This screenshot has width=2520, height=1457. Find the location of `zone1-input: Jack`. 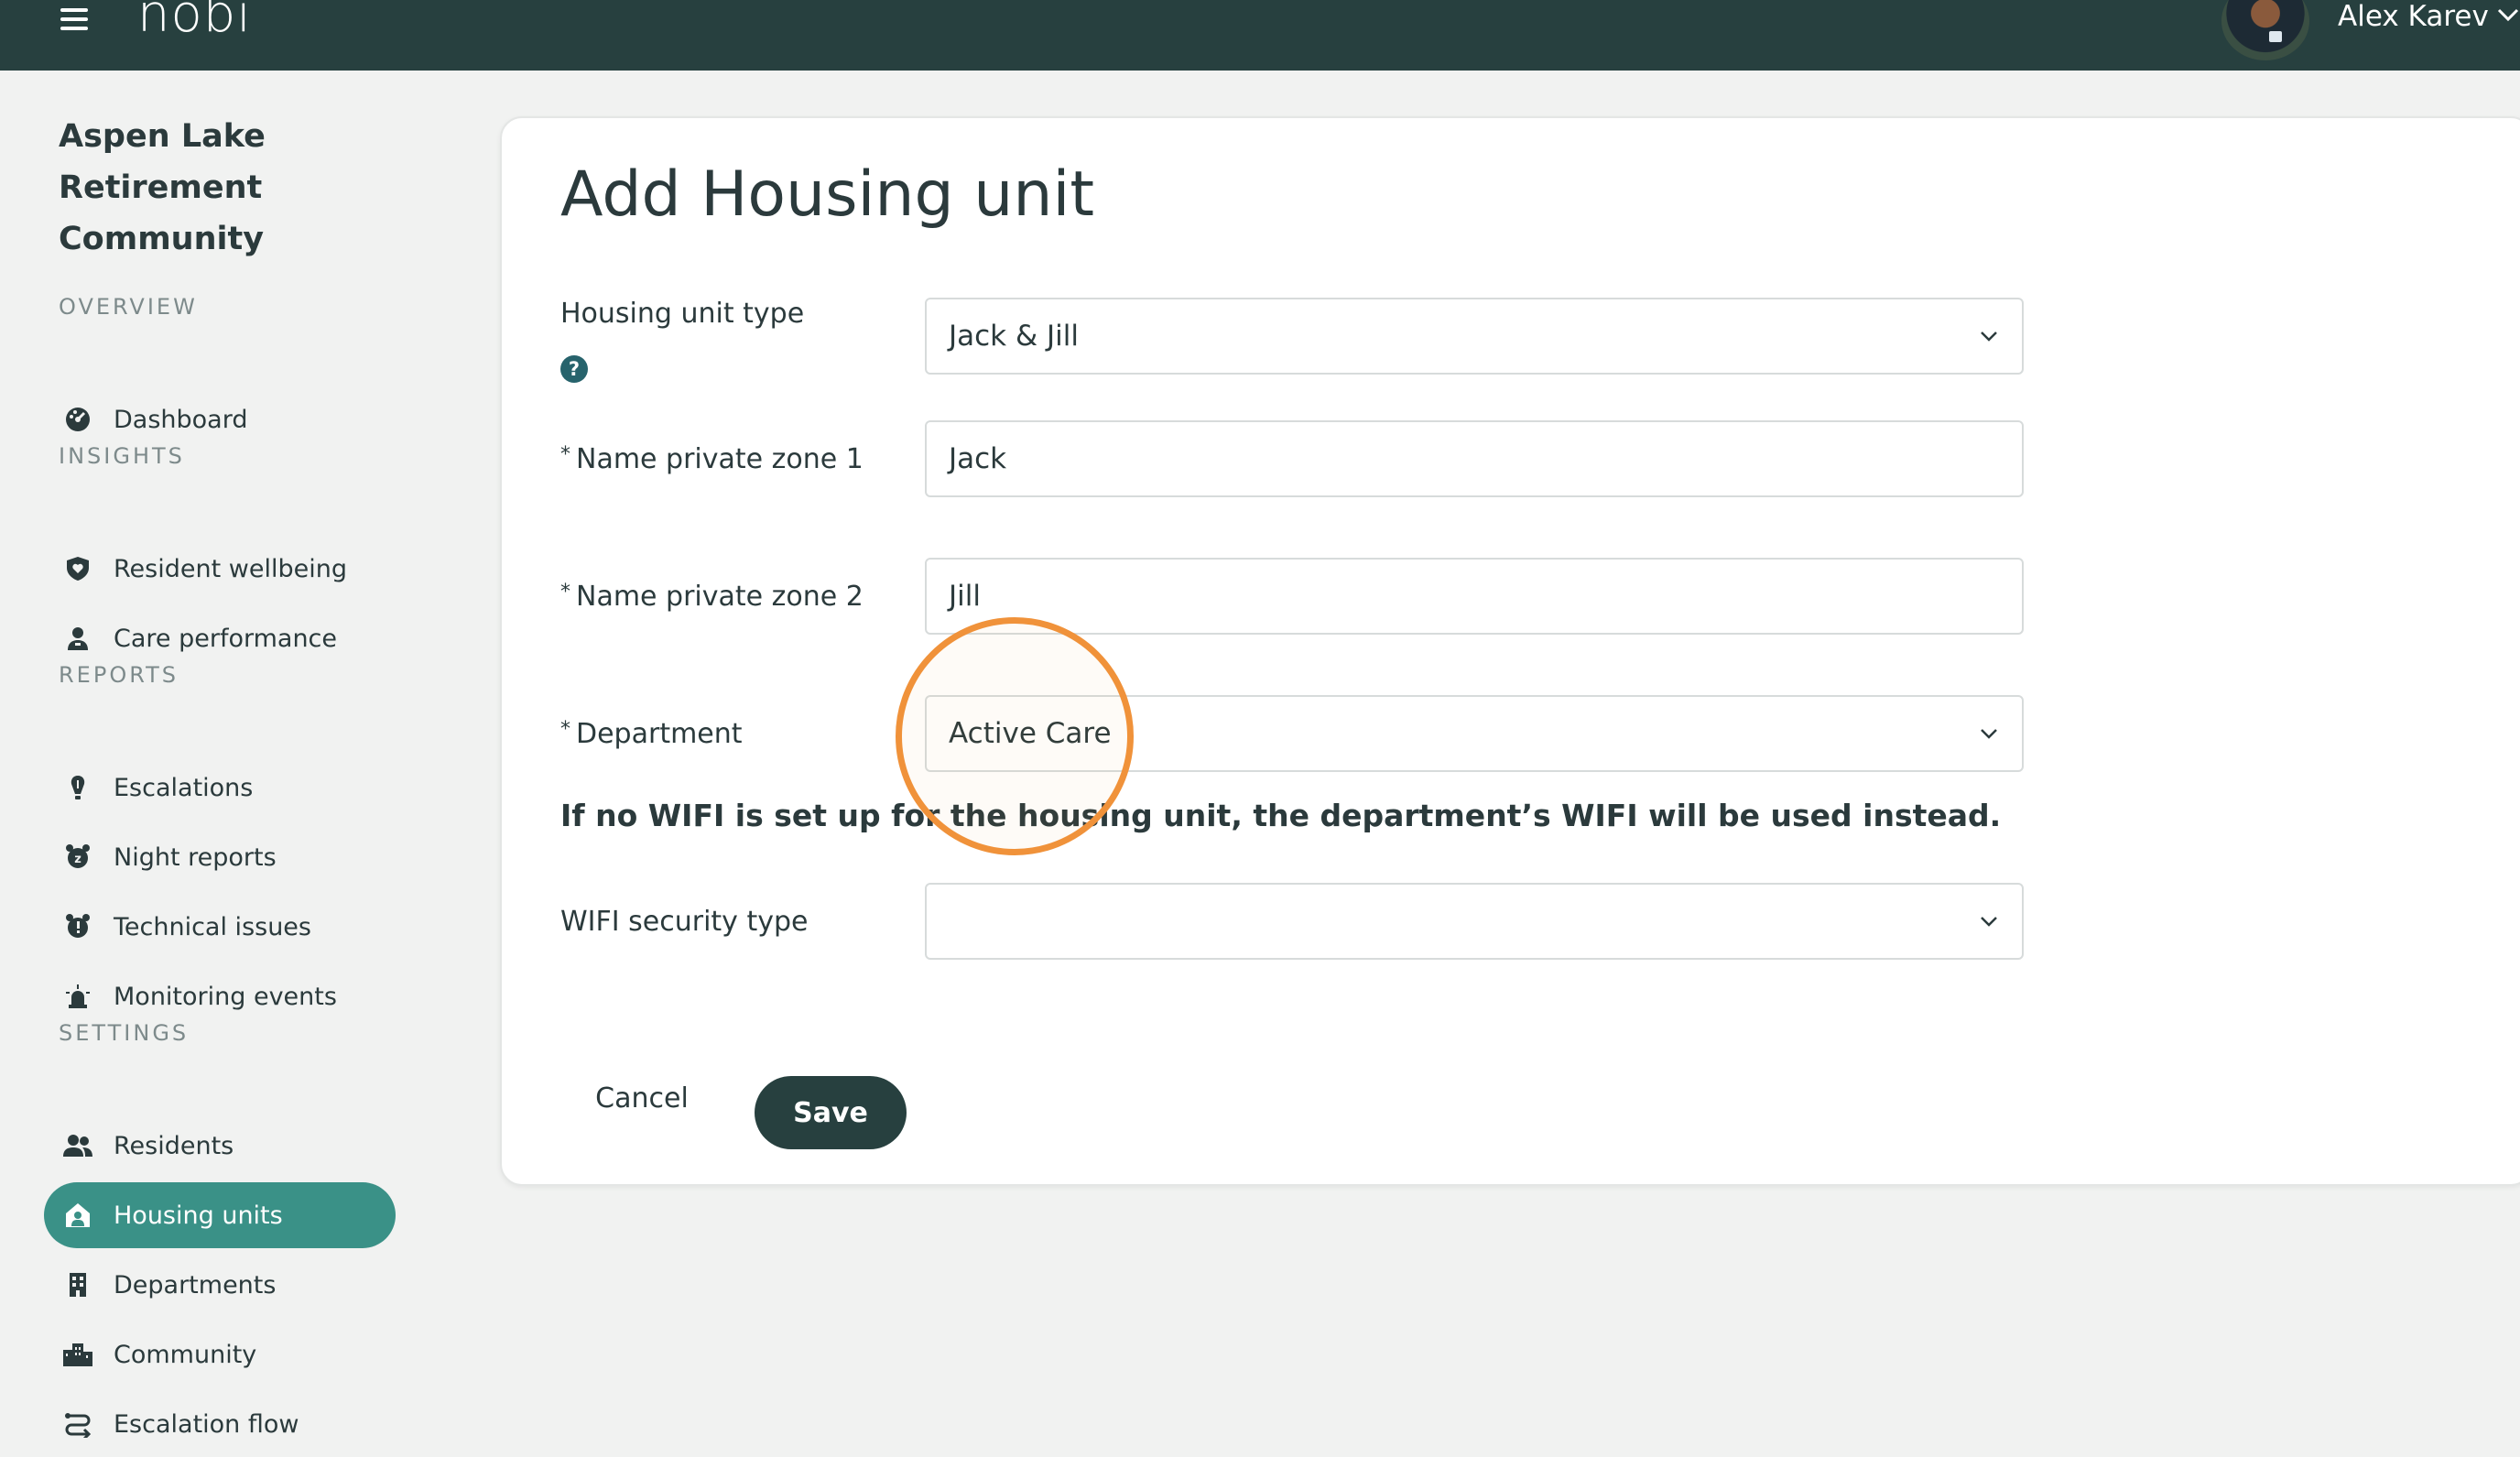

zone1-input: Jack is located at coordinates (1474, 458).